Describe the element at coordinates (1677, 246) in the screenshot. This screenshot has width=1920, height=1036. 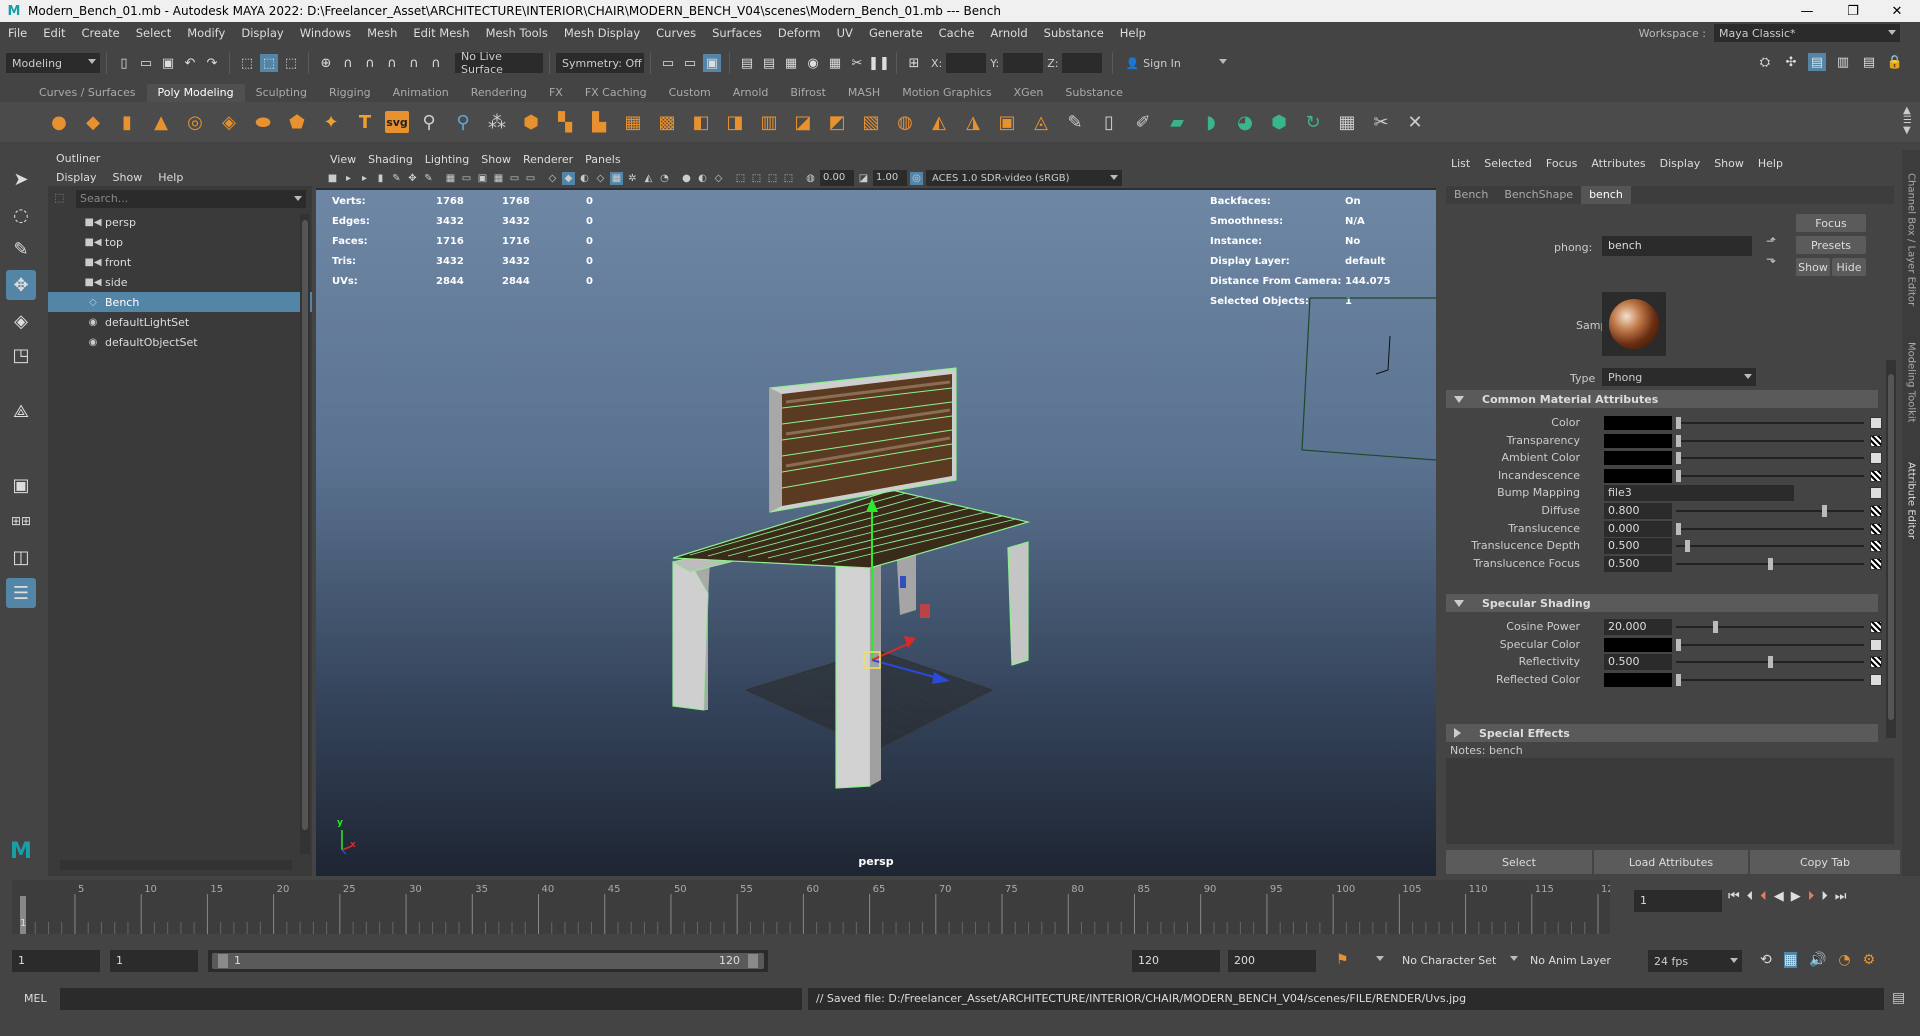
I see `phong-name-field: bench` at that location.